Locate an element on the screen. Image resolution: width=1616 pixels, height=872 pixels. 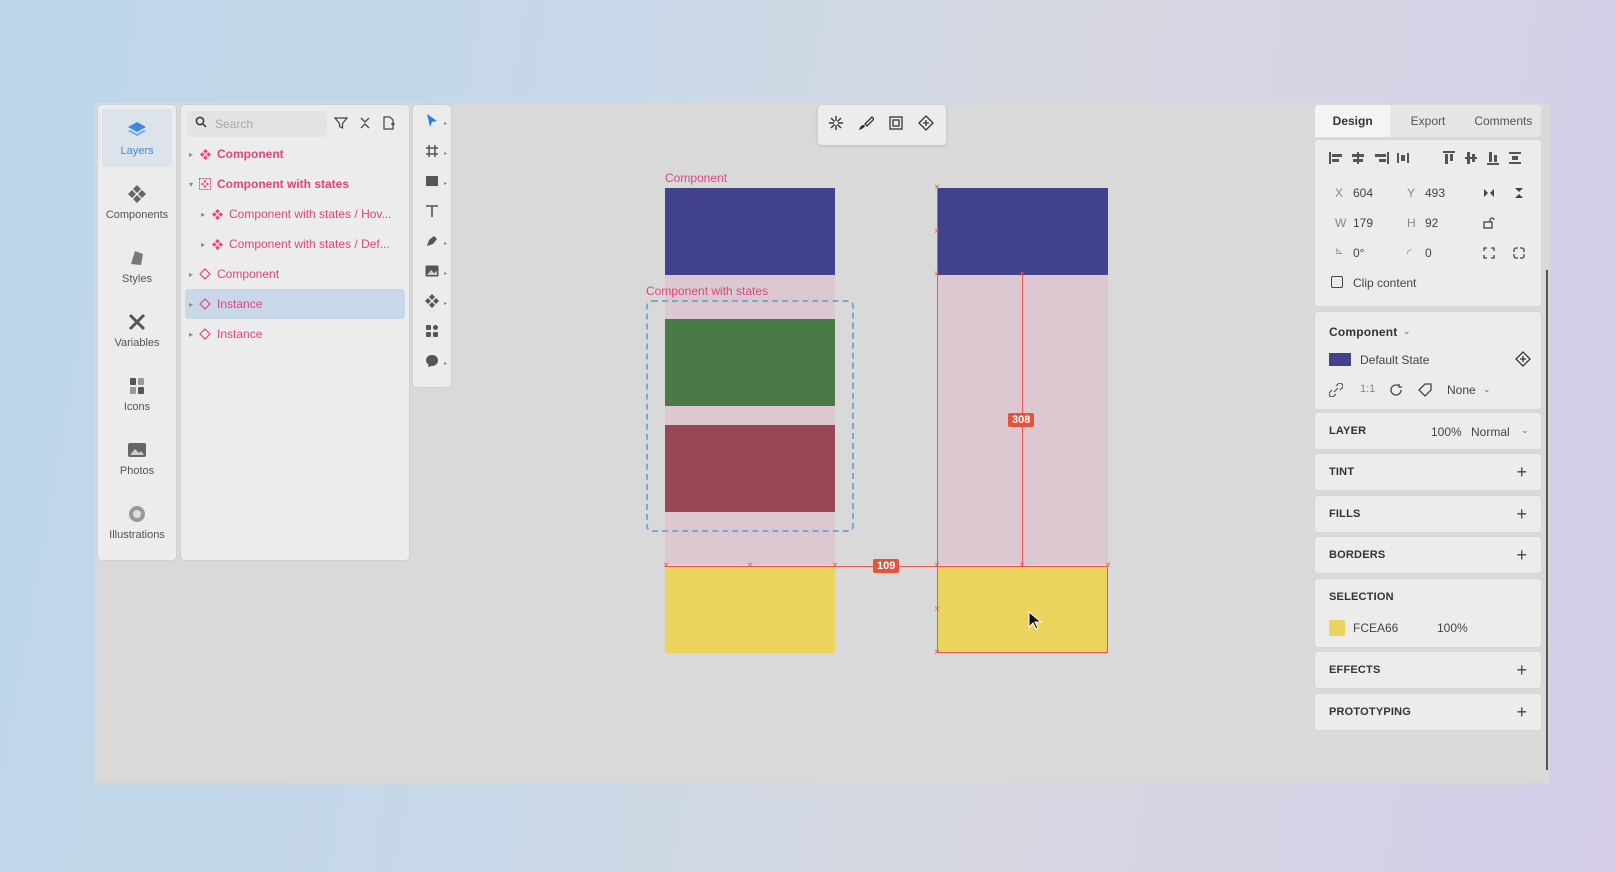
scrollbar is located at coordinates (1547, 520).